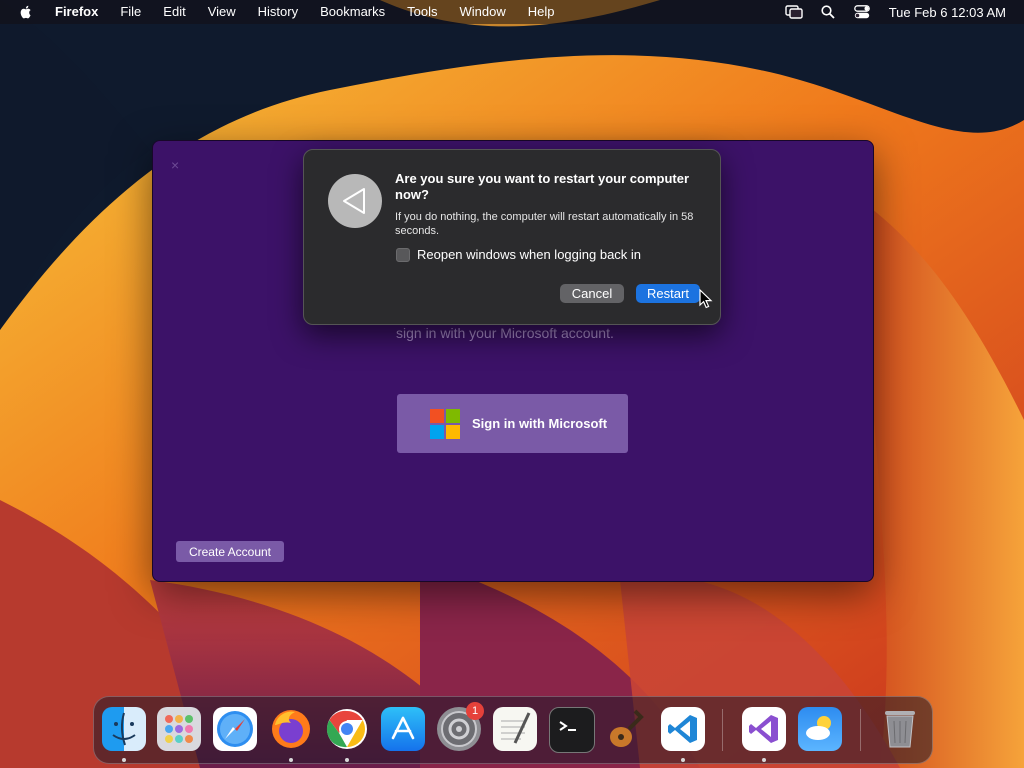  What do you see at coordinates (347, 760) in the screenshot?
I see `chrome-running-dot` at bounding box center [347, 760].